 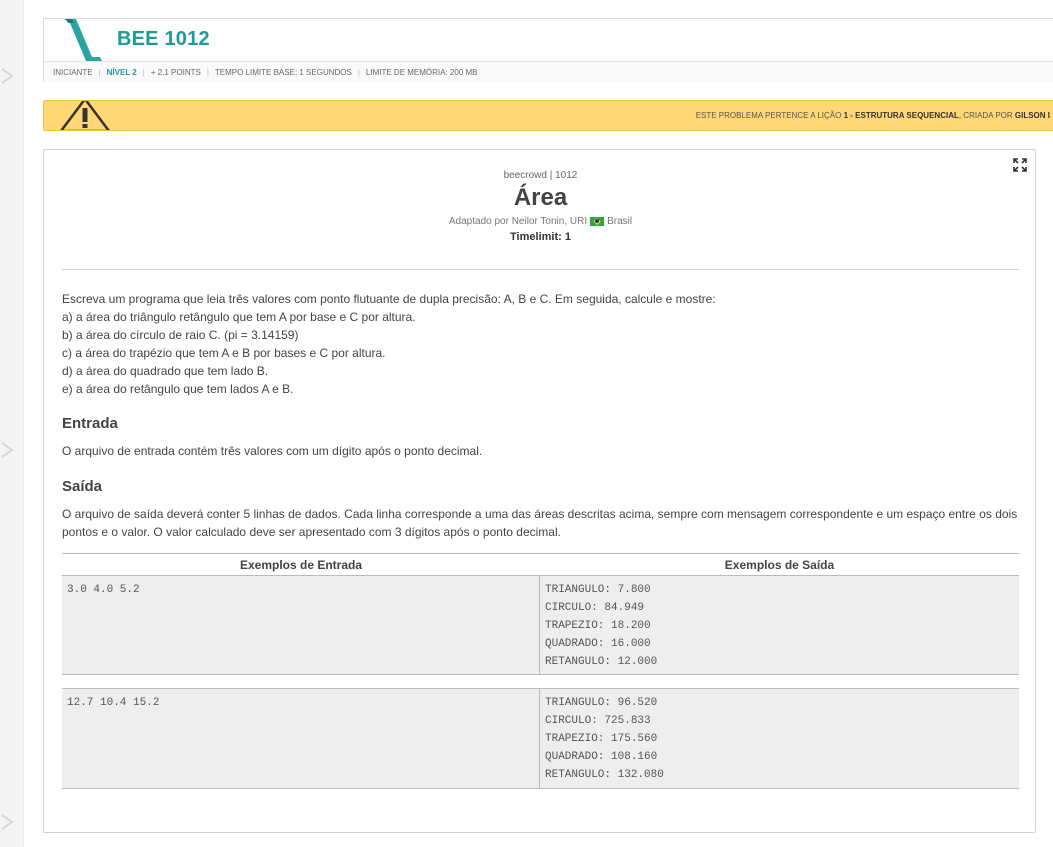 I want to click on examples-output-header: Exemplos de Saída, so click(x=779, y=565).